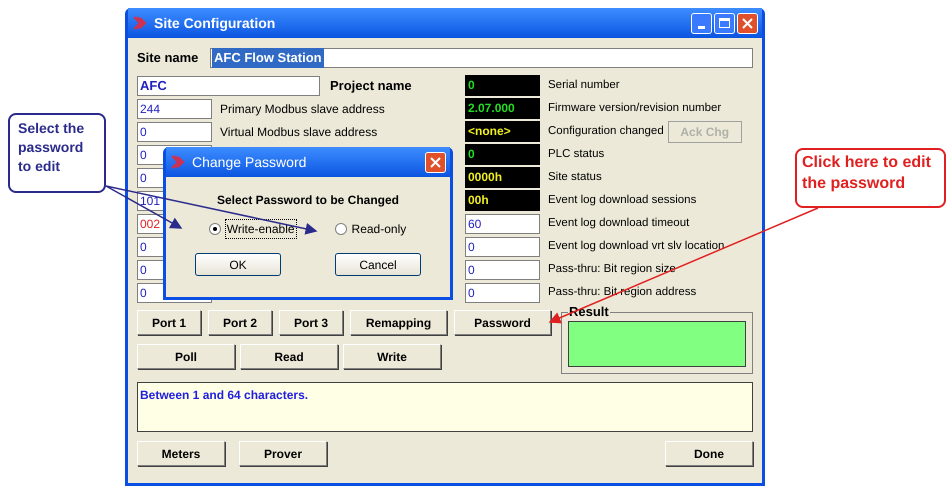  I want to click on project-name-field: AFC, so click(228, 86).